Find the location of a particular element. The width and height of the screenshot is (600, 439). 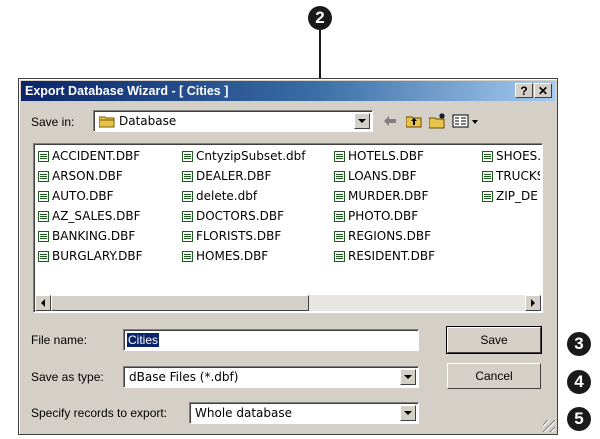

file-column-4: SHOES. TRUCKS ZIP_DE is located at coordinates (511, 176).